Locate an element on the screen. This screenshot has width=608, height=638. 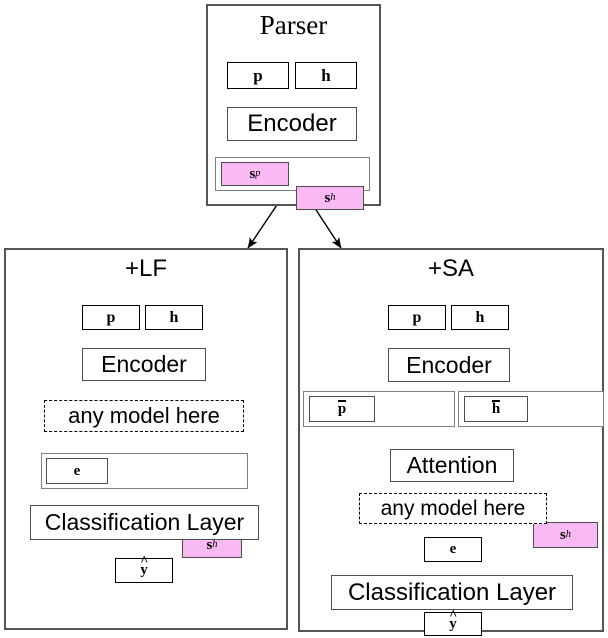
lf-node-any-model-here-label: any model here is located at coordinates (144, 415).